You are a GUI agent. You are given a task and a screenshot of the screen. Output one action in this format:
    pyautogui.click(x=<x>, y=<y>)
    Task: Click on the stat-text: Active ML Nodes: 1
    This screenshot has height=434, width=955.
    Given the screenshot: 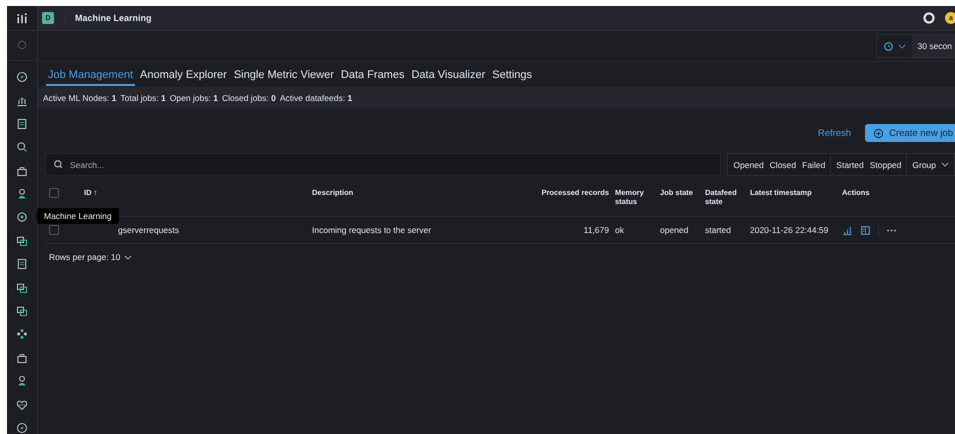 What is the action you would take?
    pyautogui.click(x=79, y=98)
    